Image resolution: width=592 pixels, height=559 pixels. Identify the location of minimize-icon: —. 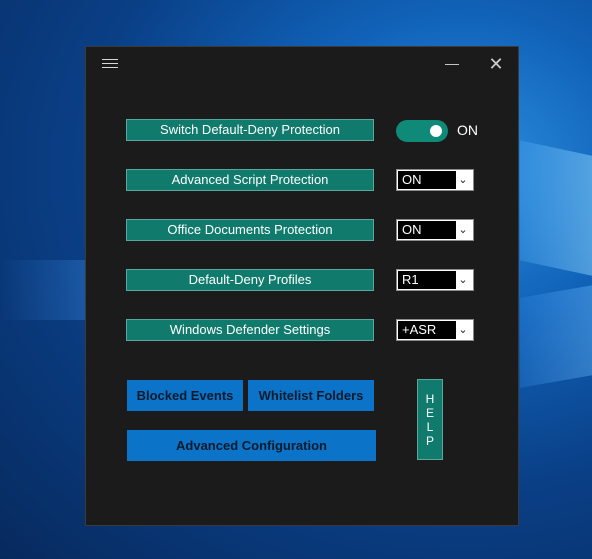
(452, 63).